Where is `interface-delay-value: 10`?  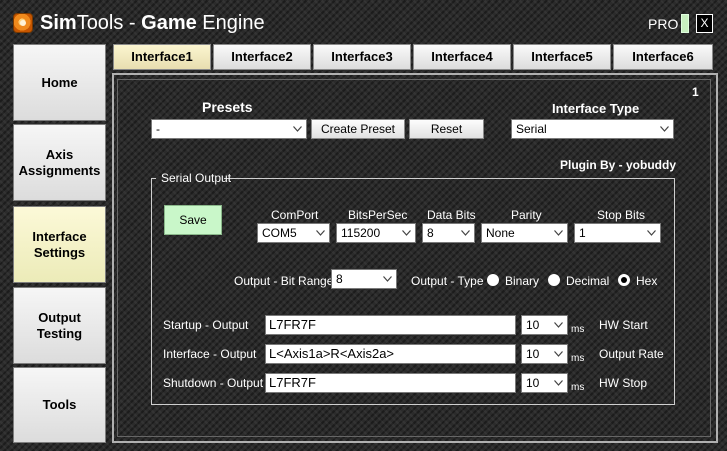
interface-delay-value: 10 is located at coordinates (533, 354).